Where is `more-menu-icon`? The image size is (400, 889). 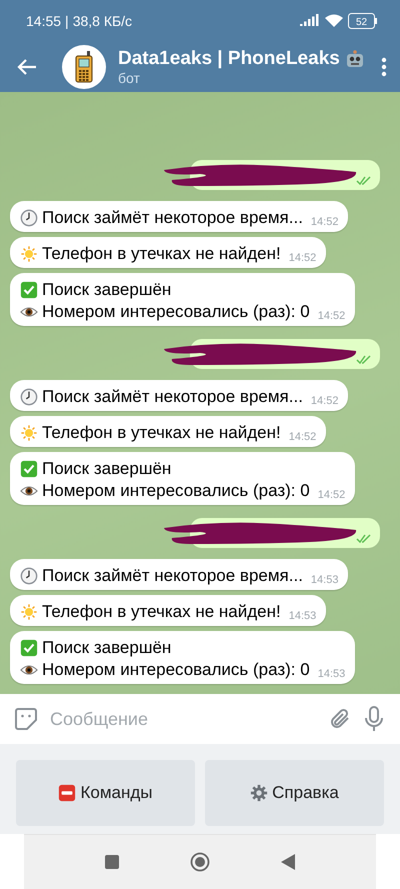
more-menu-icon is located at coordinates (384, 67).